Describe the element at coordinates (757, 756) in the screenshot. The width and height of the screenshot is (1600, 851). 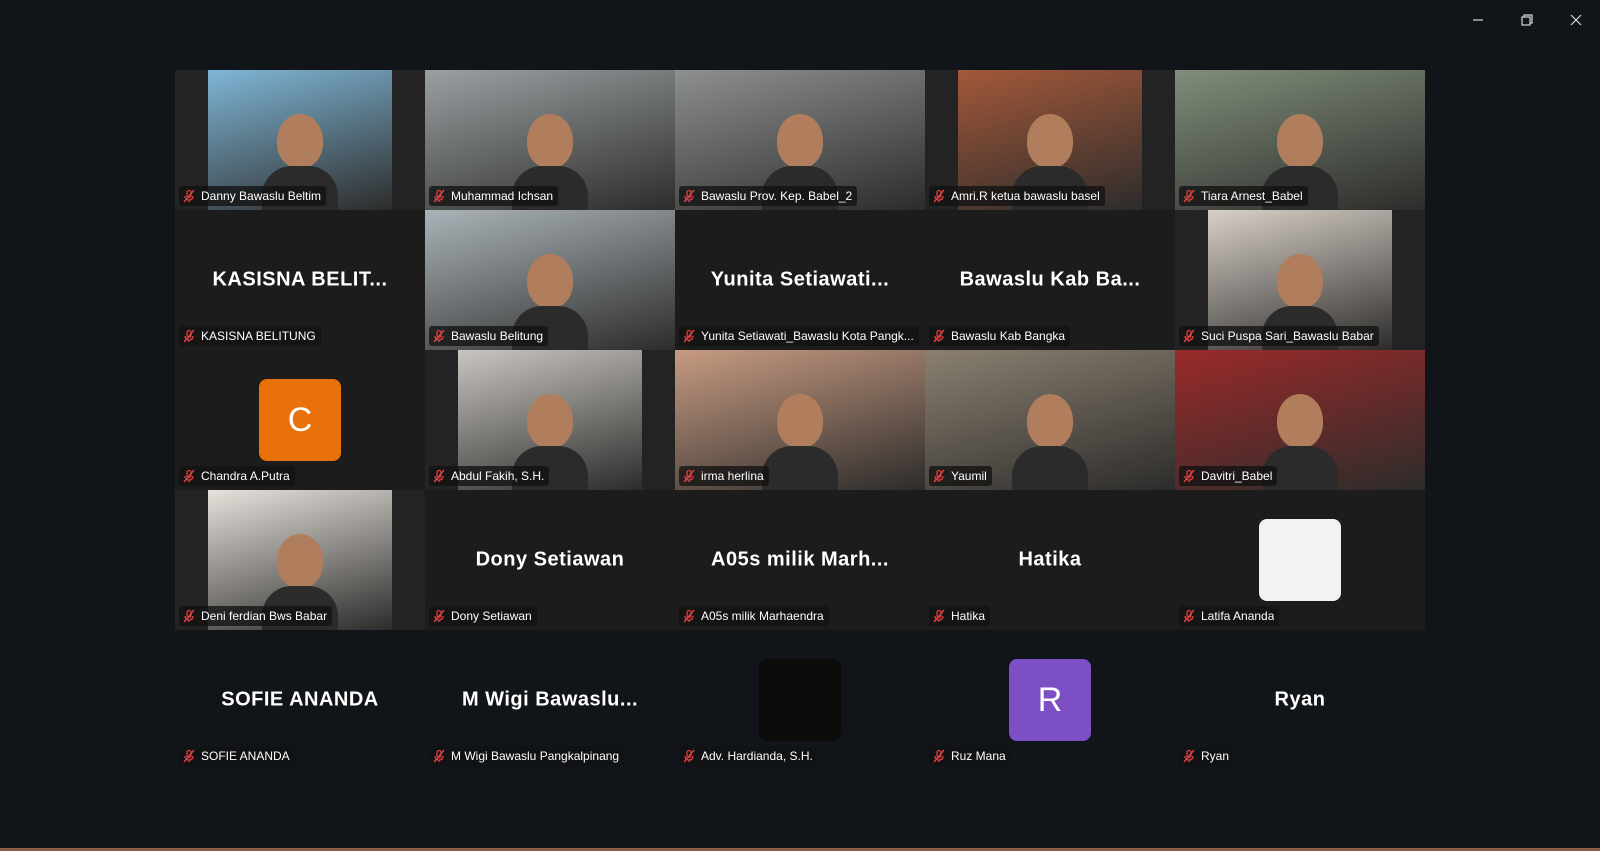
I see `participant-name: Adv. Hardianda, S.H.` at that location.